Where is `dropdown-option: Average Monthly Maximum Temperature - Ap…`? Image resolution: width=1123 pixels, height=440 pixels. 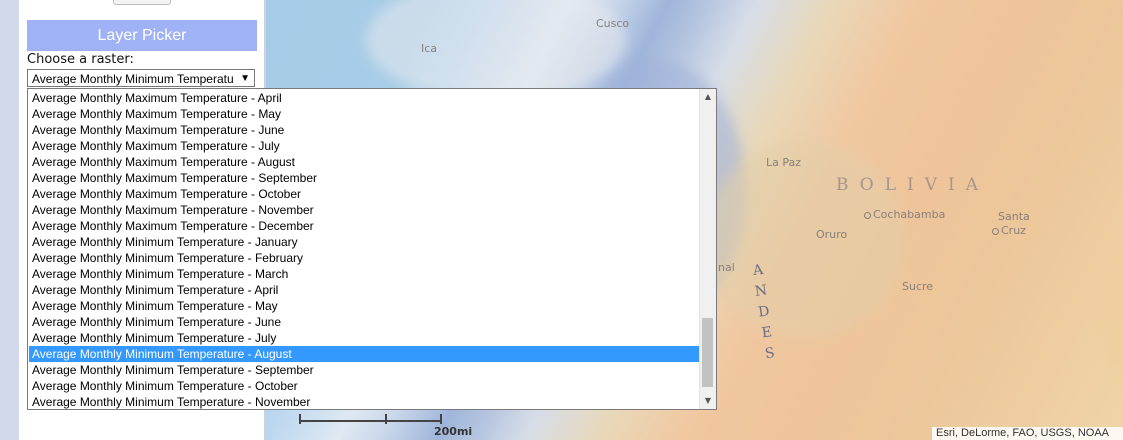 dropdown-option: Average Monthly Maximum Temperature - Ap… is located at coordinates (364, 98).